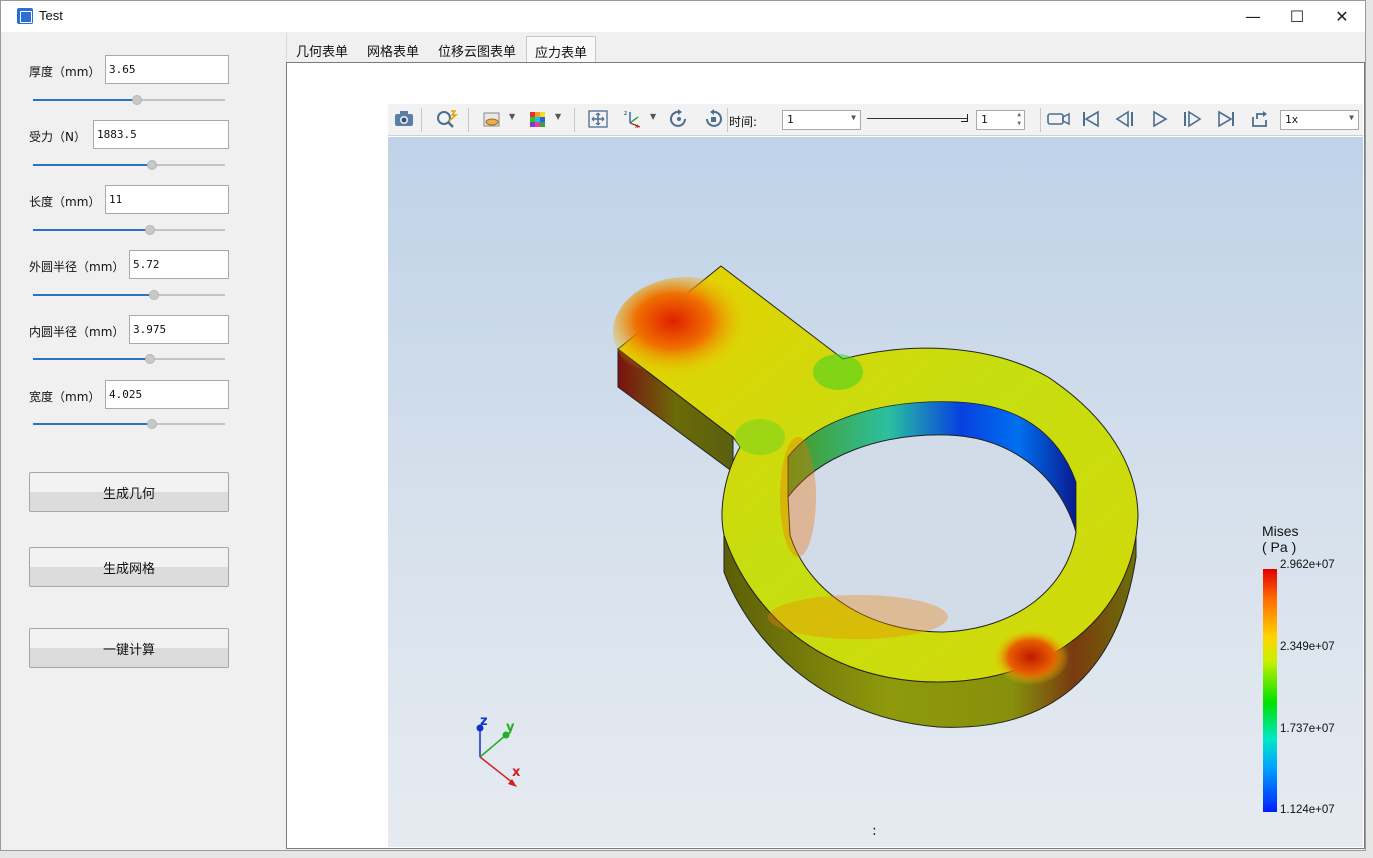 This screenshot has height=858, width=1373. Describe the element at coordinates (633, 120) in the screenshot. I see `axes-orientation-icon: zx` at that location.